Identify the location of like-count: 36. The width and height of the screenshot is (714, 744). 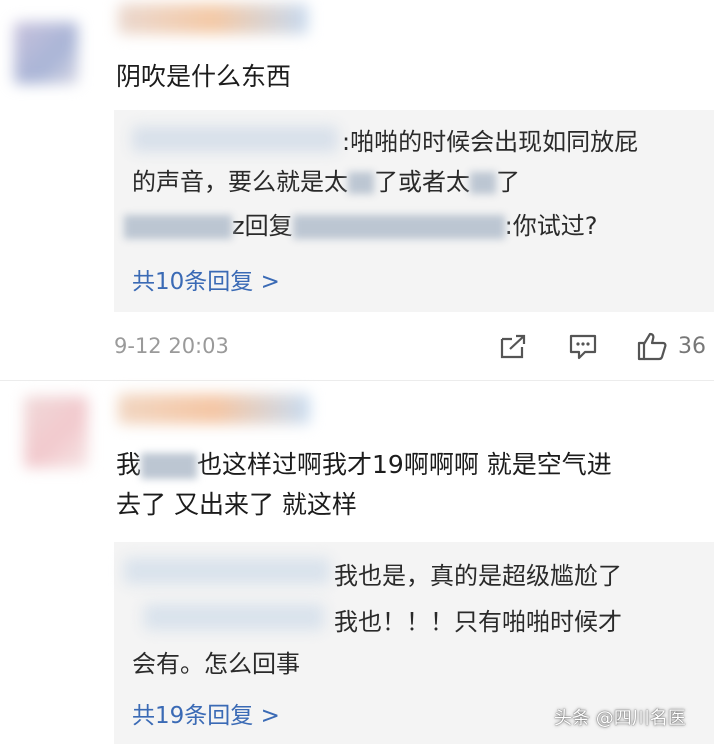
(692, 346).